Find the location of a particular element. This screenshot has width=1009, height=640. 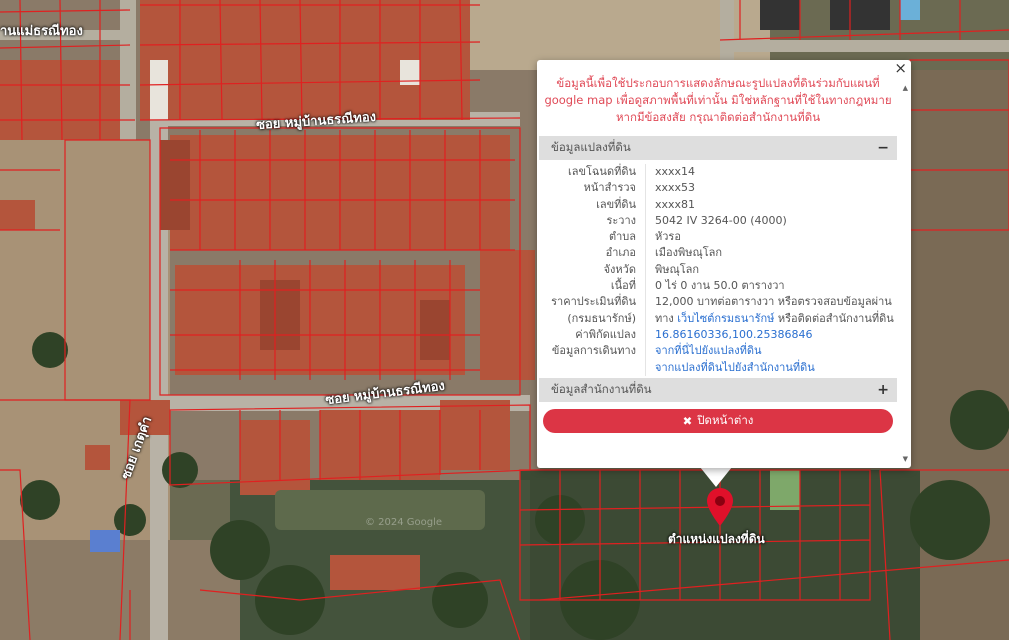

row-label: ราคาประเมินที่ดิน is located at coordinates (593, 302).